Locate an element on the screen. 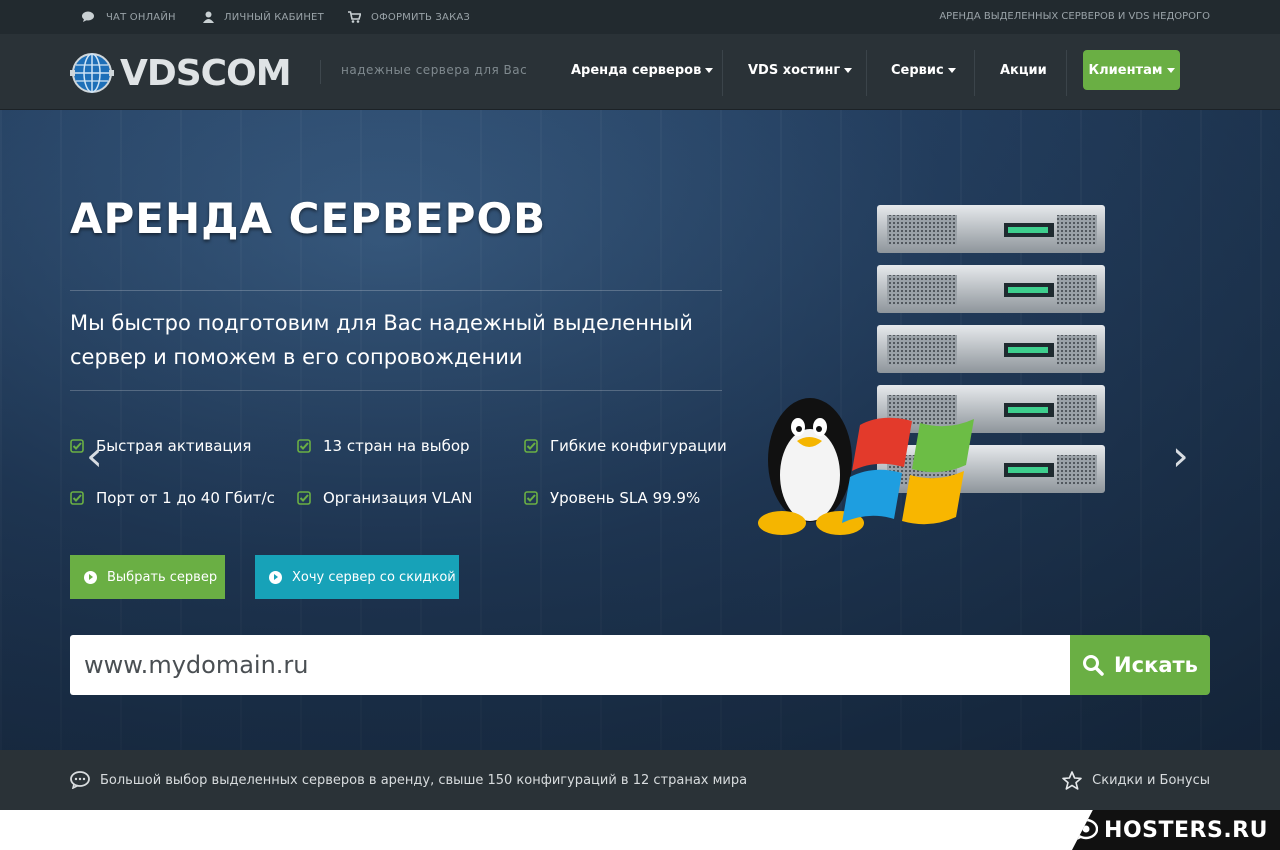  feature-item: Организация VLAN is located at coordinates (384, 498).